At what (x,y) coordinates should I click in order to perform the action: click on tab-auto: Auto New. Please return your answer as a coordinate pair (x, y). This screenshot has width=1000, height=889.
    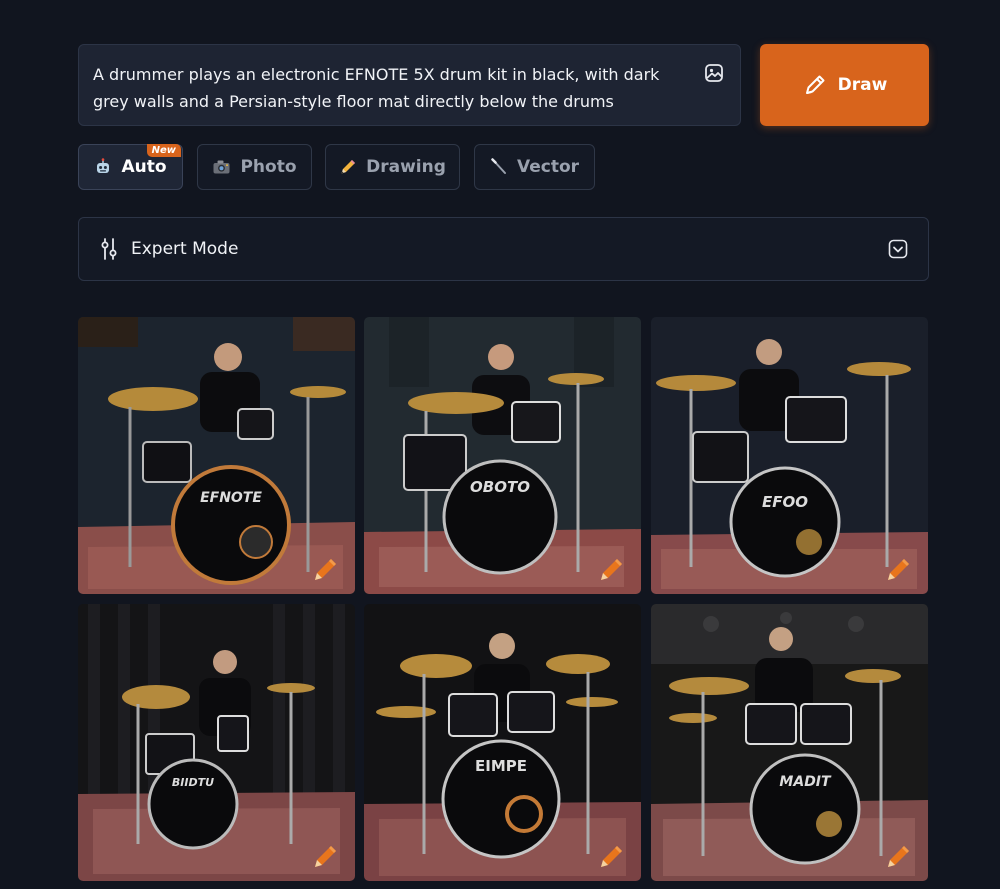
    Looking at the image, I should click on (130, 167).